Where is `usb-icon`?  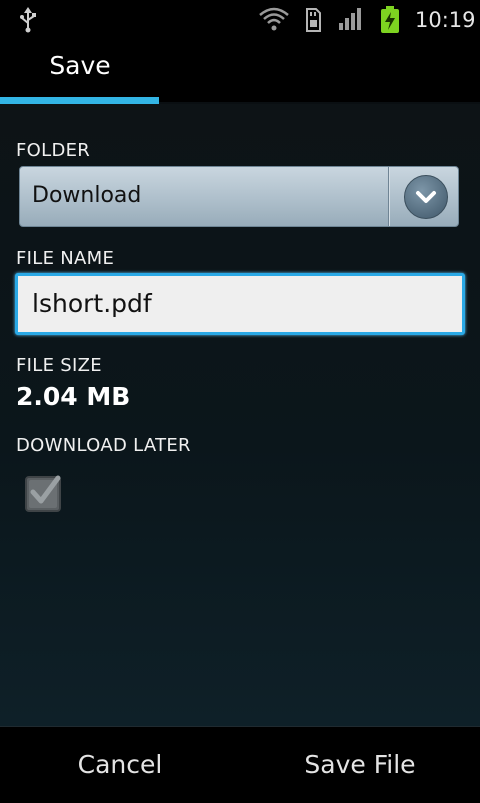 usb-icon is located at coordinates (28, 22).